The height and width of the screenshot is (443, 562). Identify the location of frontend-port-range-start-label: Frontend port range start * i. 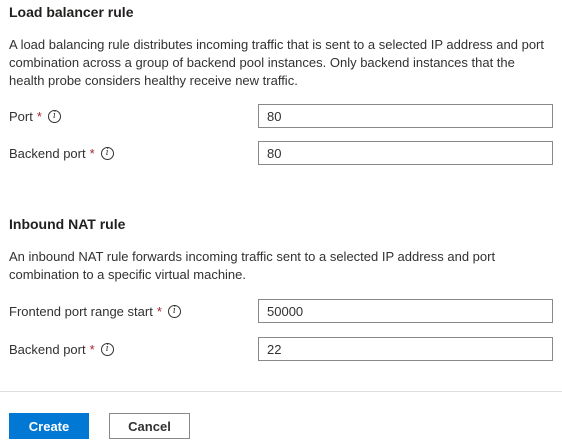
(95, 311).